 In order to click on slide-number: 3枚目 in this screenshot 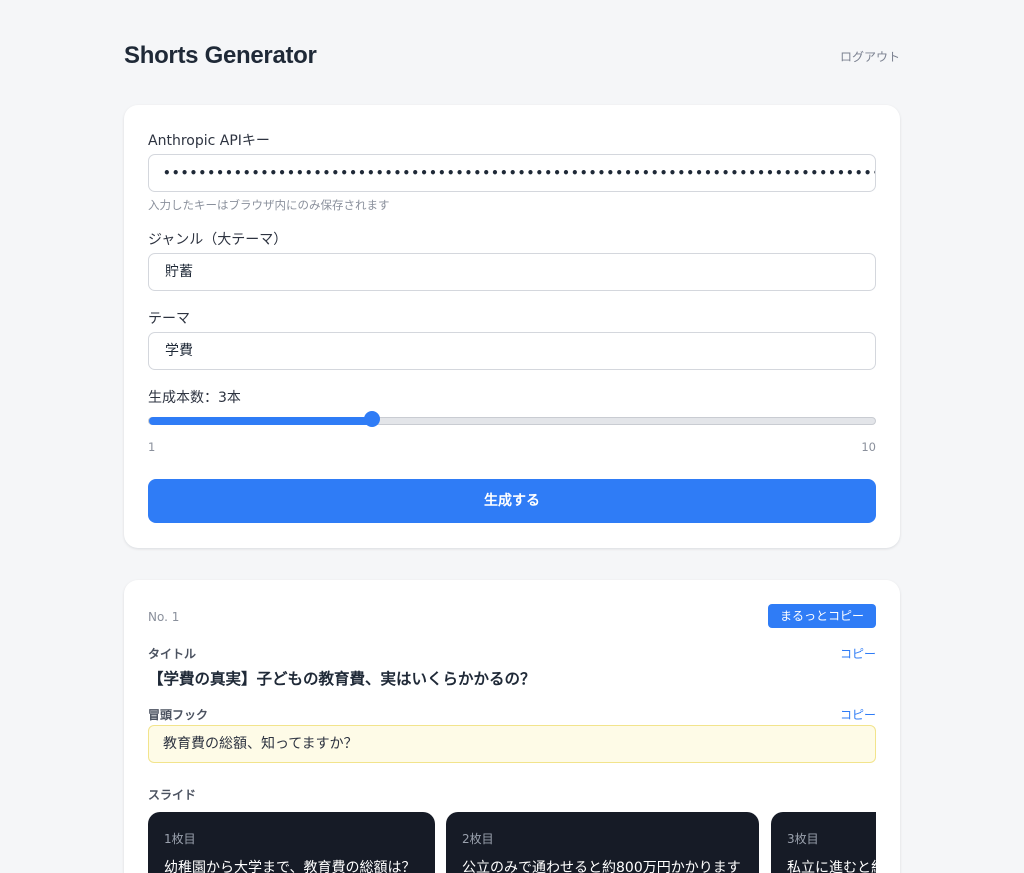, I will do `click(803, 839)`.